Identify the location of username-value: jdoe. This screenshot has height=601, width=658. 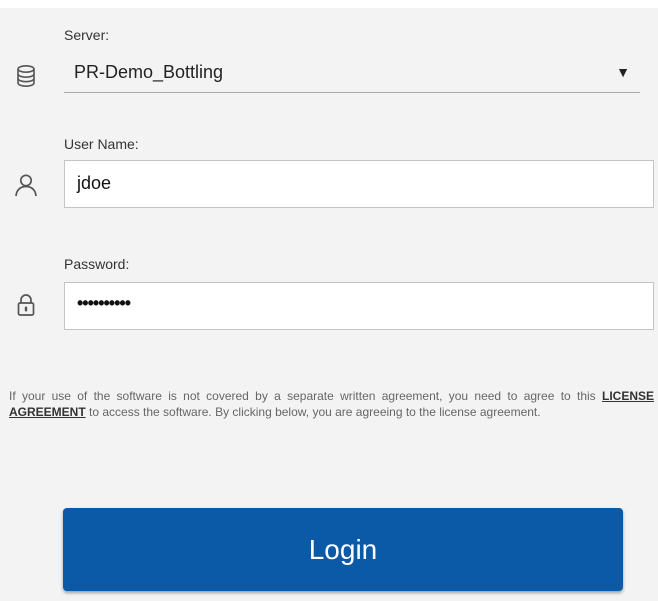
(94, 183).